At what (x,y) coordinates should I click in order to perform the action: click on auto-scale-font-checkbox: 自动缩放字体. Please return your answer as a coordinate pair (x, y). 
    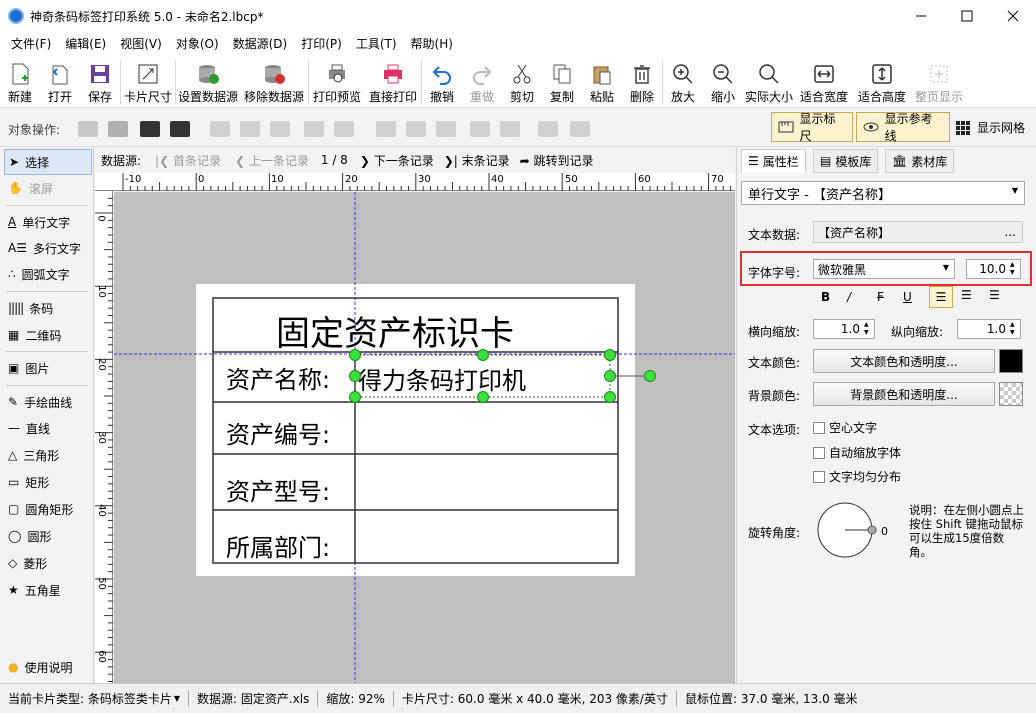
    Looking at the image, I should click on (857, 452).